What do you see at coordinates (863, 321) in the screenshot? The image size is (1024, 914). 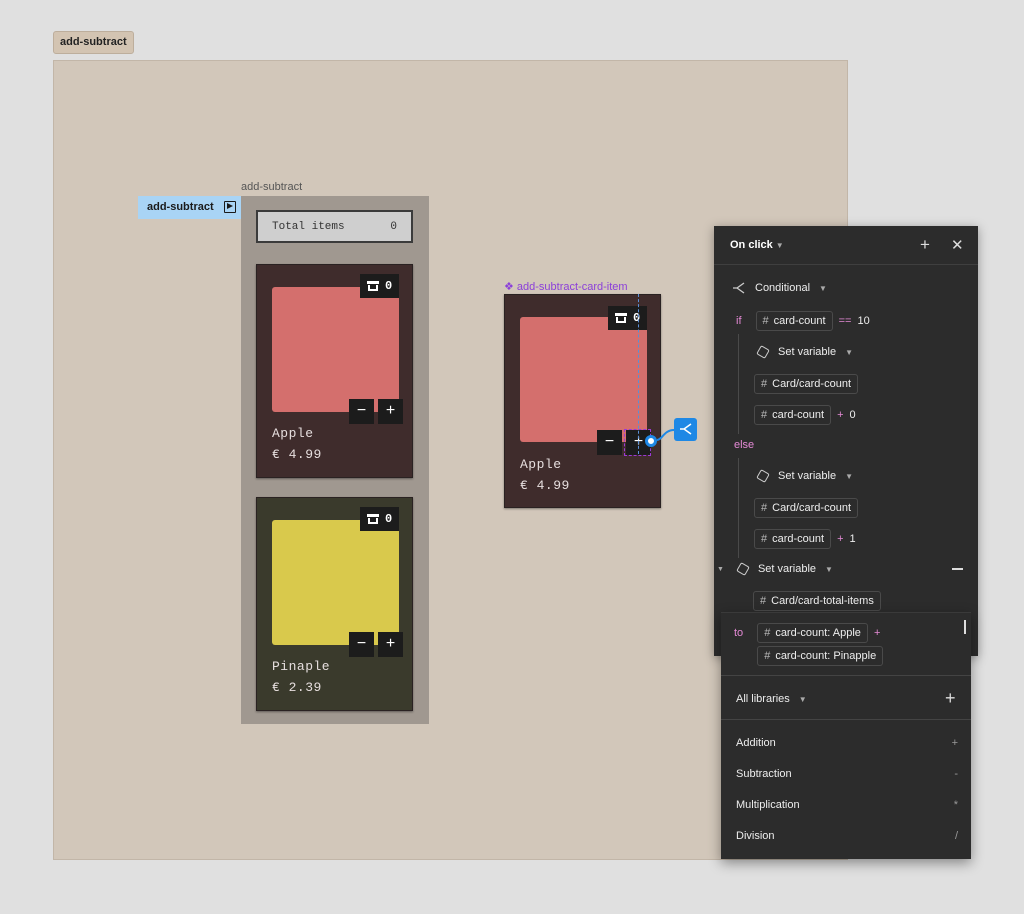 I see `condition-value: 10` at bounding box center [863, 321].